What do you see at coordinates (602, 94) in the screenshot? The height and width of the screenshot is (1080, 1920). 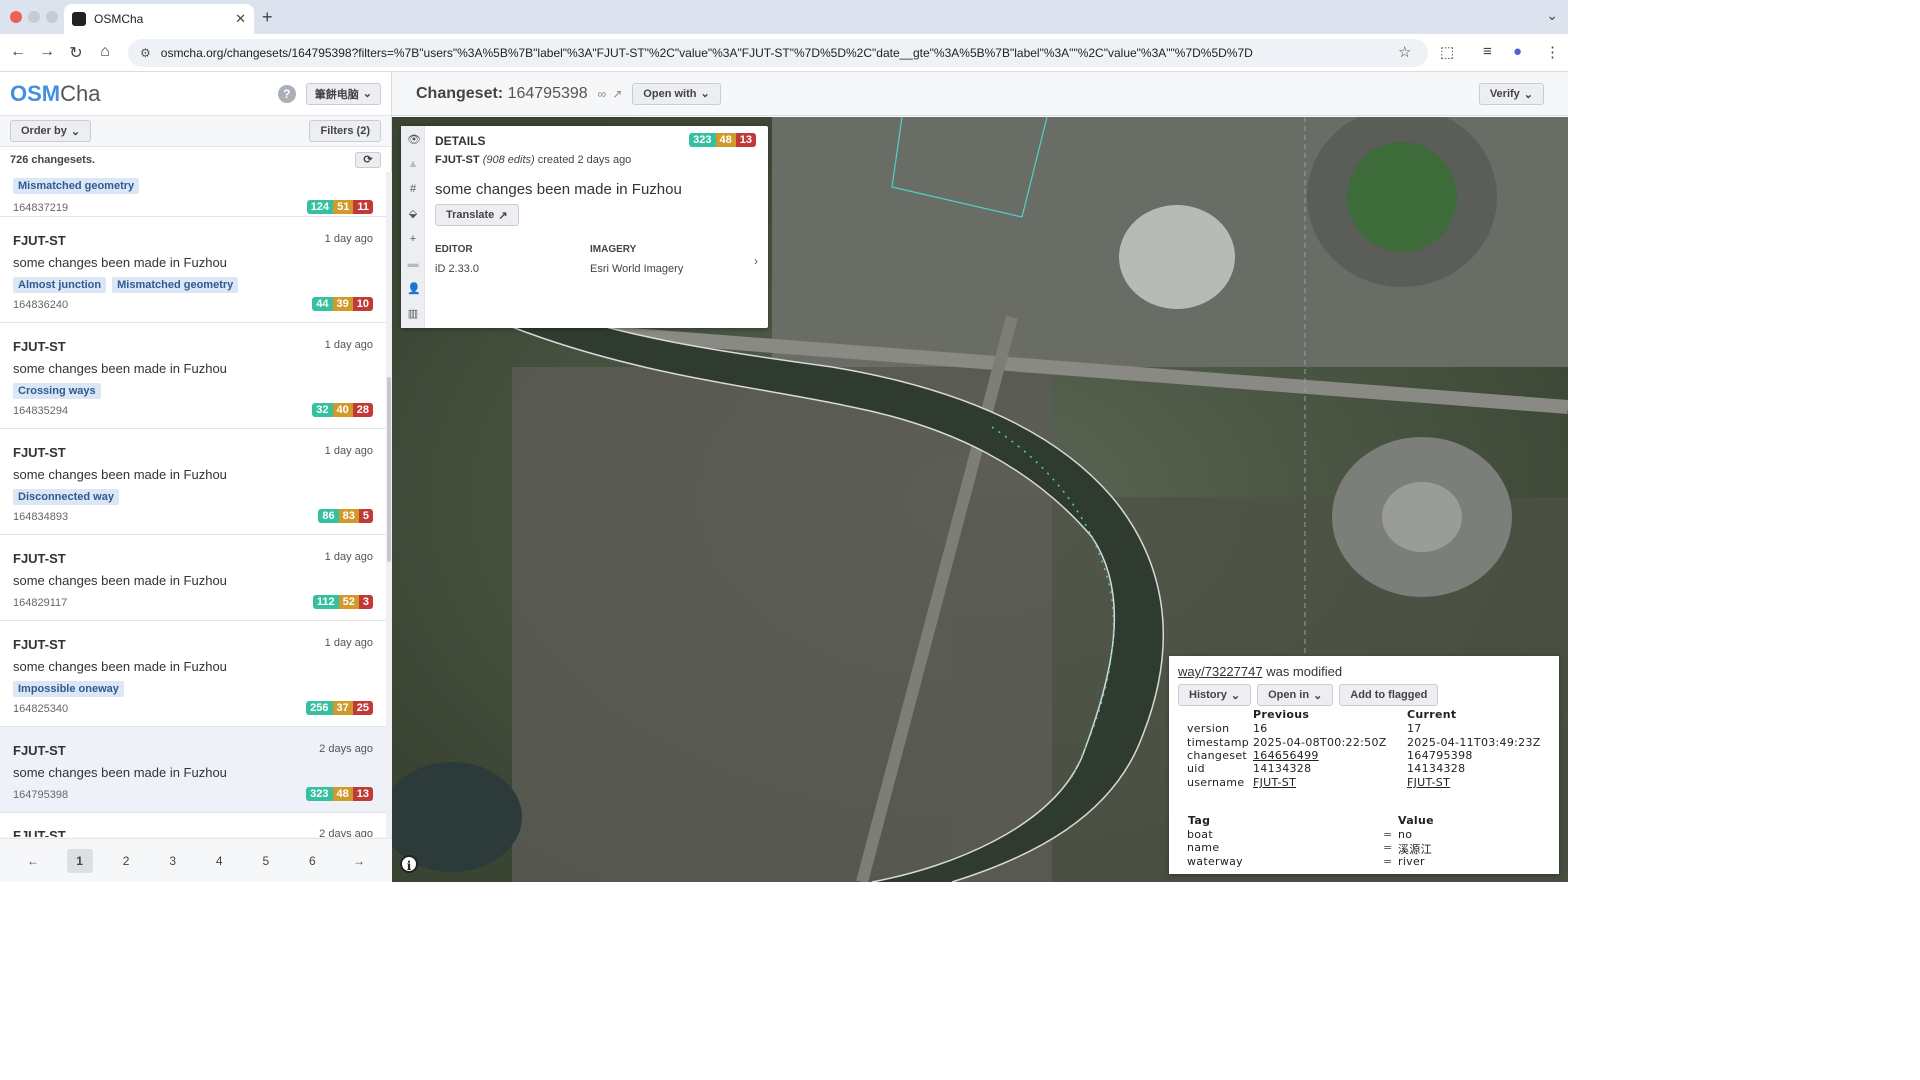 I see `link-icon: ∞` at bounding box center [602, 94].